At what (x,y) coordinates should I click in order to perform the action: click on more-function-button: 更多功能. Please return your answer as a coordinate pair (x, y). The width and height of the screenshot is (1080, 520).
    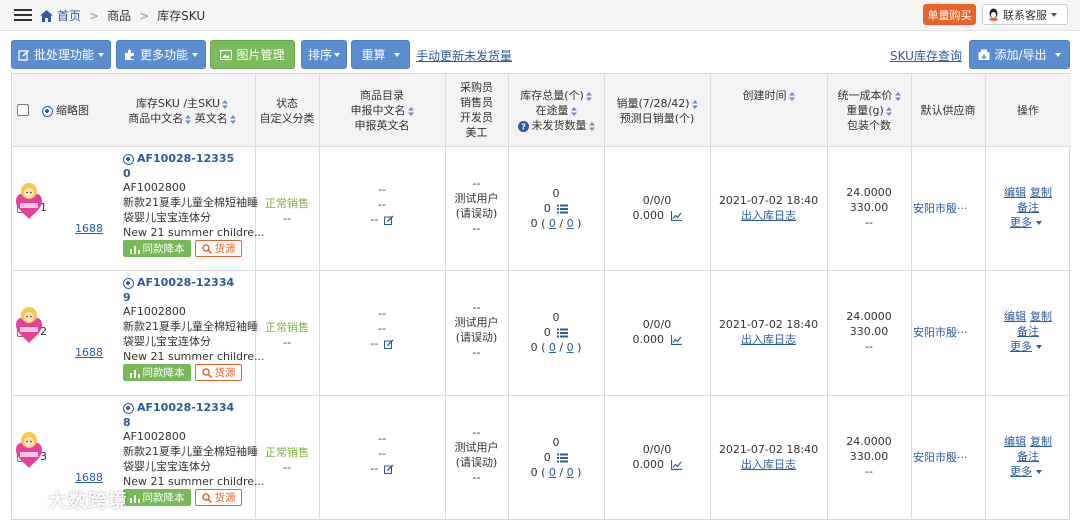
    Looking at the image, I should click on (161, 54).